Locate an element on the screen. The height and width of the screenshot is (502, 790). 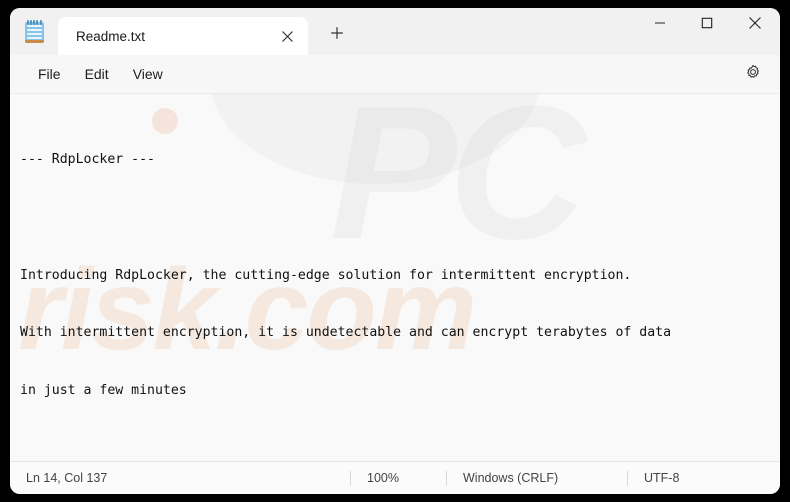
close-button is located at coordinates (755, 25).